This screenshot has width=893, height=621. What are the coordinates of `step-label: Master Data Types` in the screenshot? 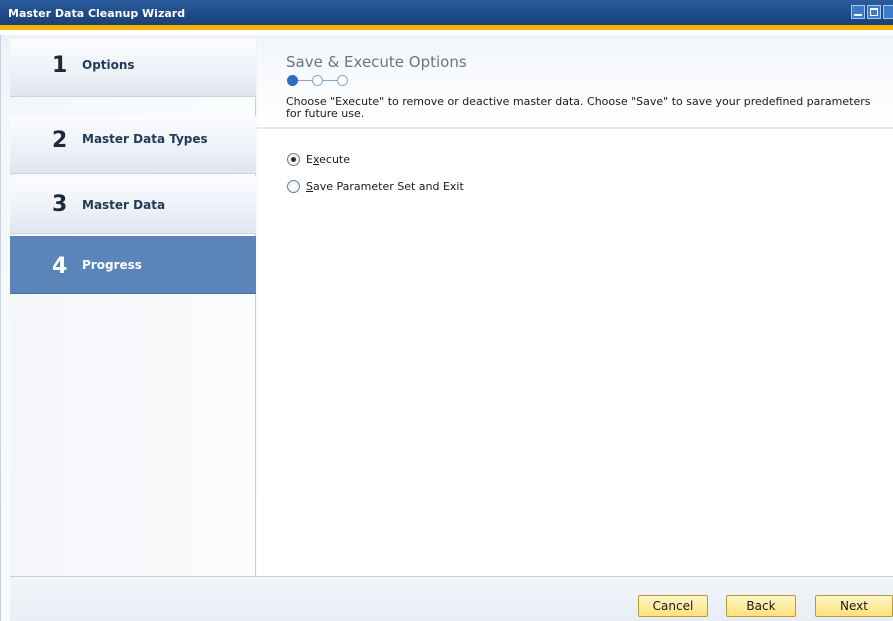 It's located at (145, 139).